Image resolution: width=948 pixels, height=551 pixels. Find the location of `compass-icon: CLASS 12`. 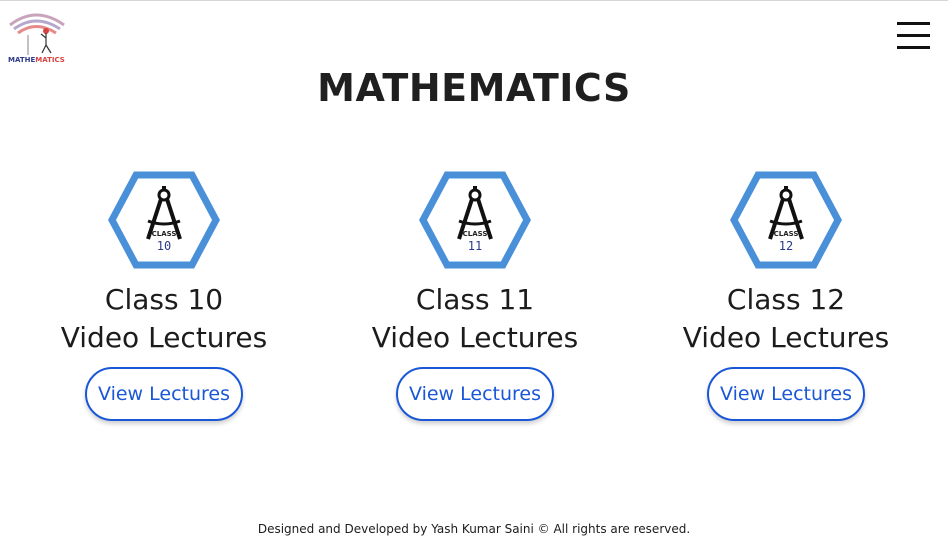

compass-icon: CLASS 12 is located at coordinates (786, 220).